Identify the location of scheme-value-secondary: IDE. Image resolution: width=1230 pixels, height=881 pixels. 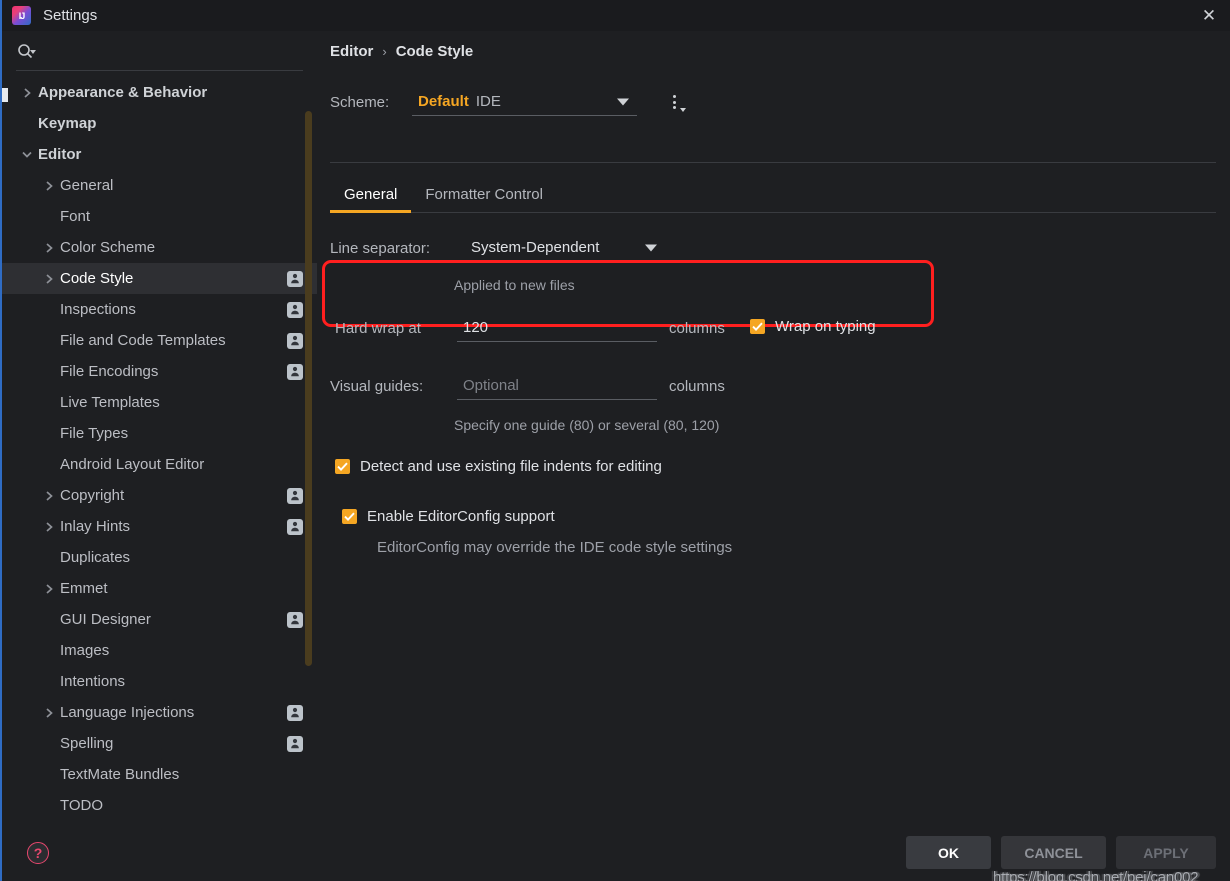
(488, 101).